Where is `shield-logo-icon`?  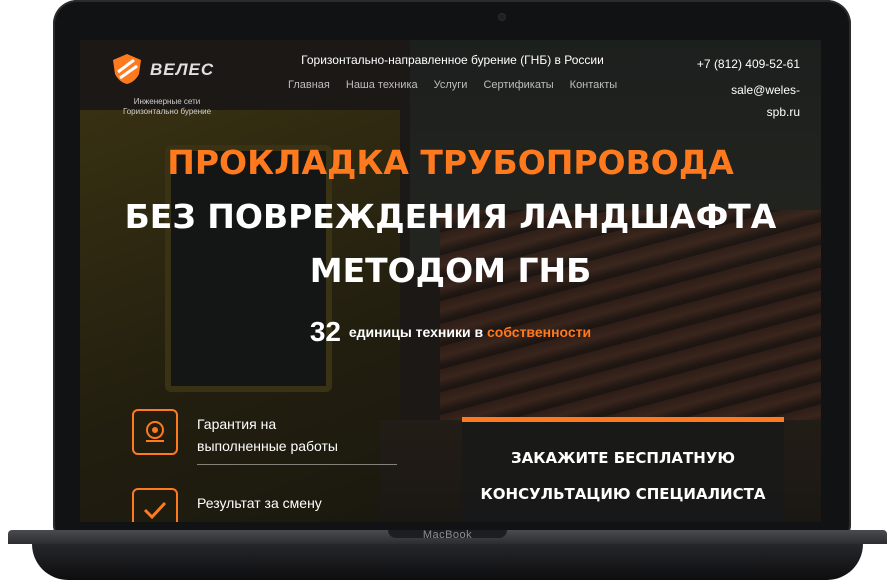
shield-logo-icon is located at coordinates (127, 69).